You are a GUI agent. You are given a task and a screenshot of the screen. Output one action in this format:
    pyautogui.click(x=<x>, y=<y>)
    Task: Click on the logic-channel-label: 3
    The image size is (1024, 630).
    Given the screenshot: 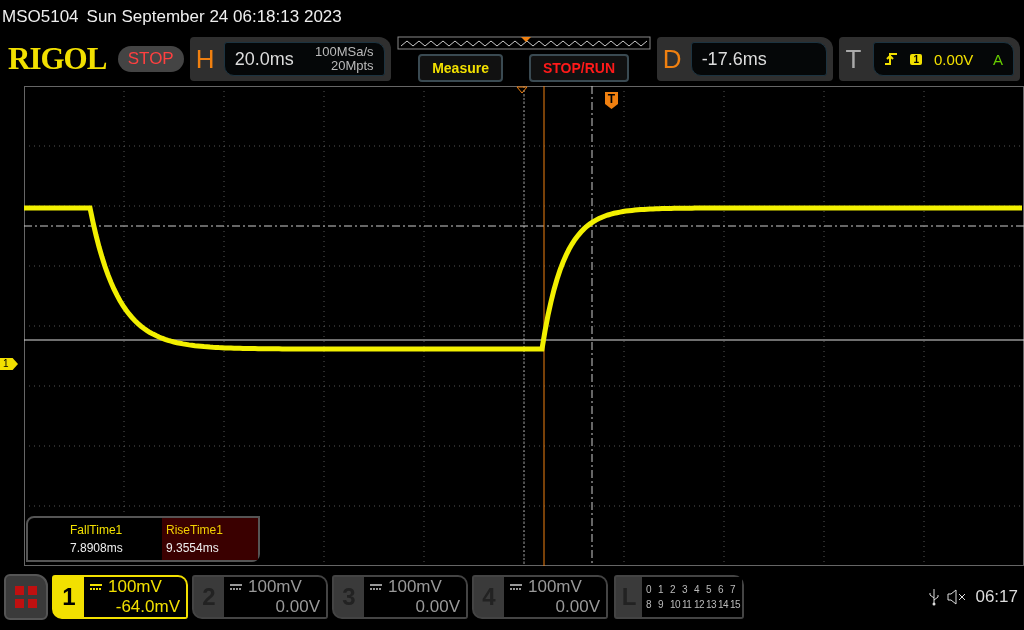 What is the action you would take?
    pyautogui.click(x=685, y=589)
    